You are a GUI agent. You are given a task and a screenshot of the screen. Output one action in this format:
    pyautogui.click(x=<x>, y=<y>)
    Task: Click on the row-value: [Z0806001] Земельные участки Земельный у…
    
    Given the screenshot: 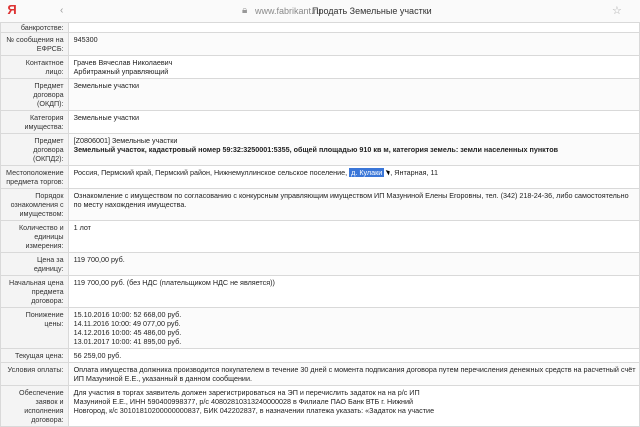 What is the action you would take?
    pyautogui.click(x=353, y=149)
    